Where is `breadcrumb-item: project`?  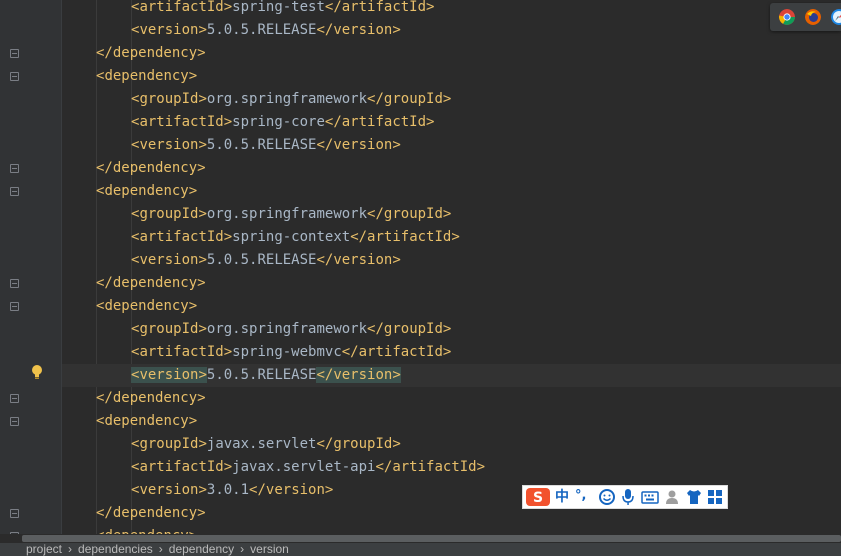
breadcrumb-item: project is located at coordinates (44, 549).